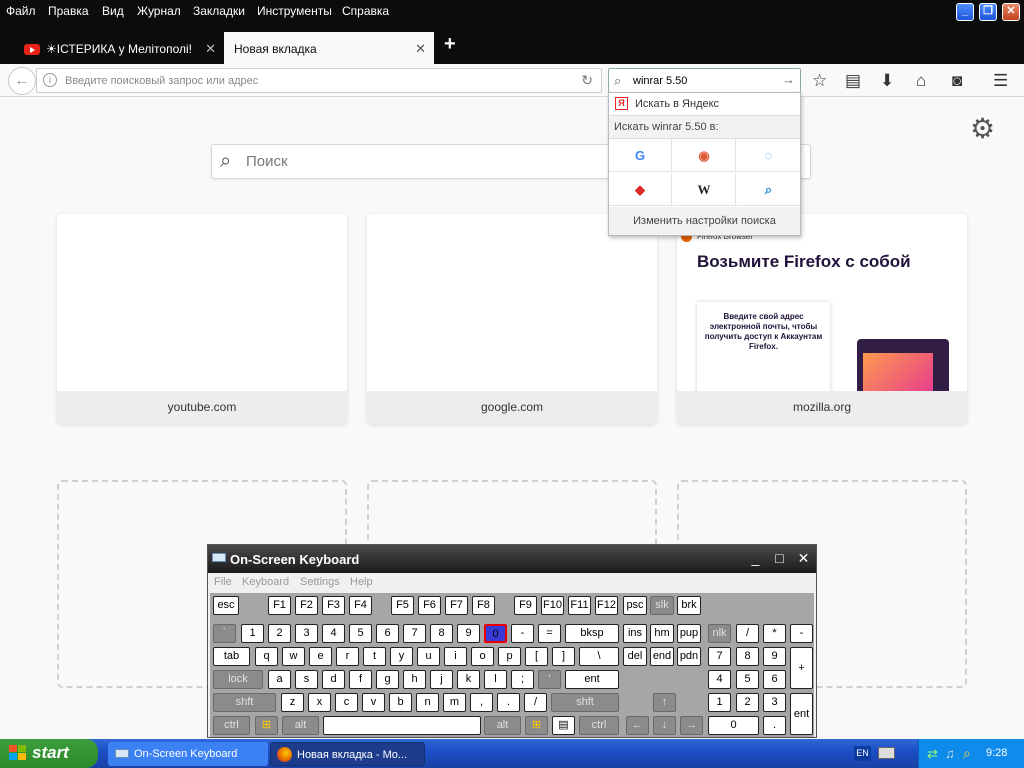  Describe the element at coordinates (747, 656) in the screenshot. I see `key-num-8: 8` at that location.